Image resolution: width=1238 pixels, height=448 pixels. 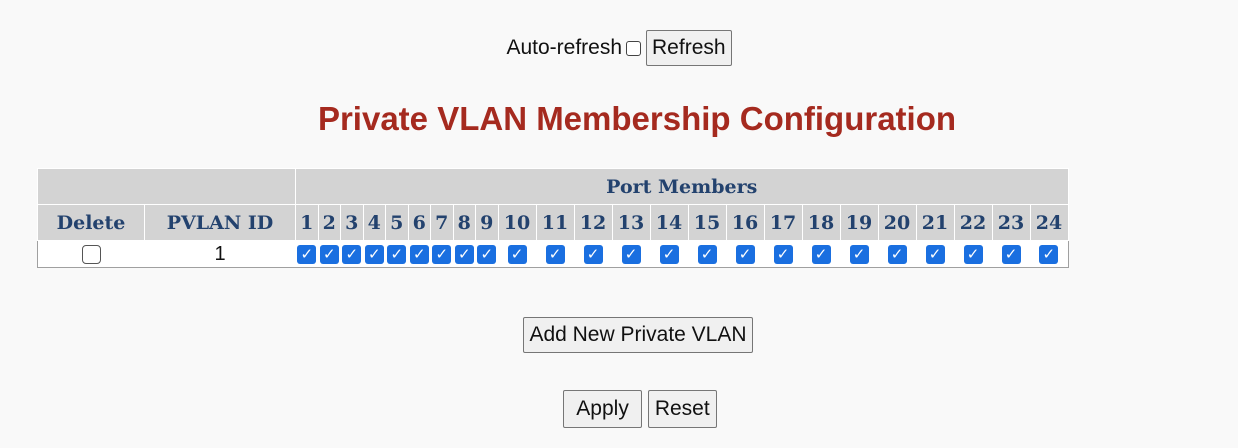 What do you see at coordinates (593, 222) in the screenshot?
I see `port-header-12: 12` at bounding box center [593, 222].